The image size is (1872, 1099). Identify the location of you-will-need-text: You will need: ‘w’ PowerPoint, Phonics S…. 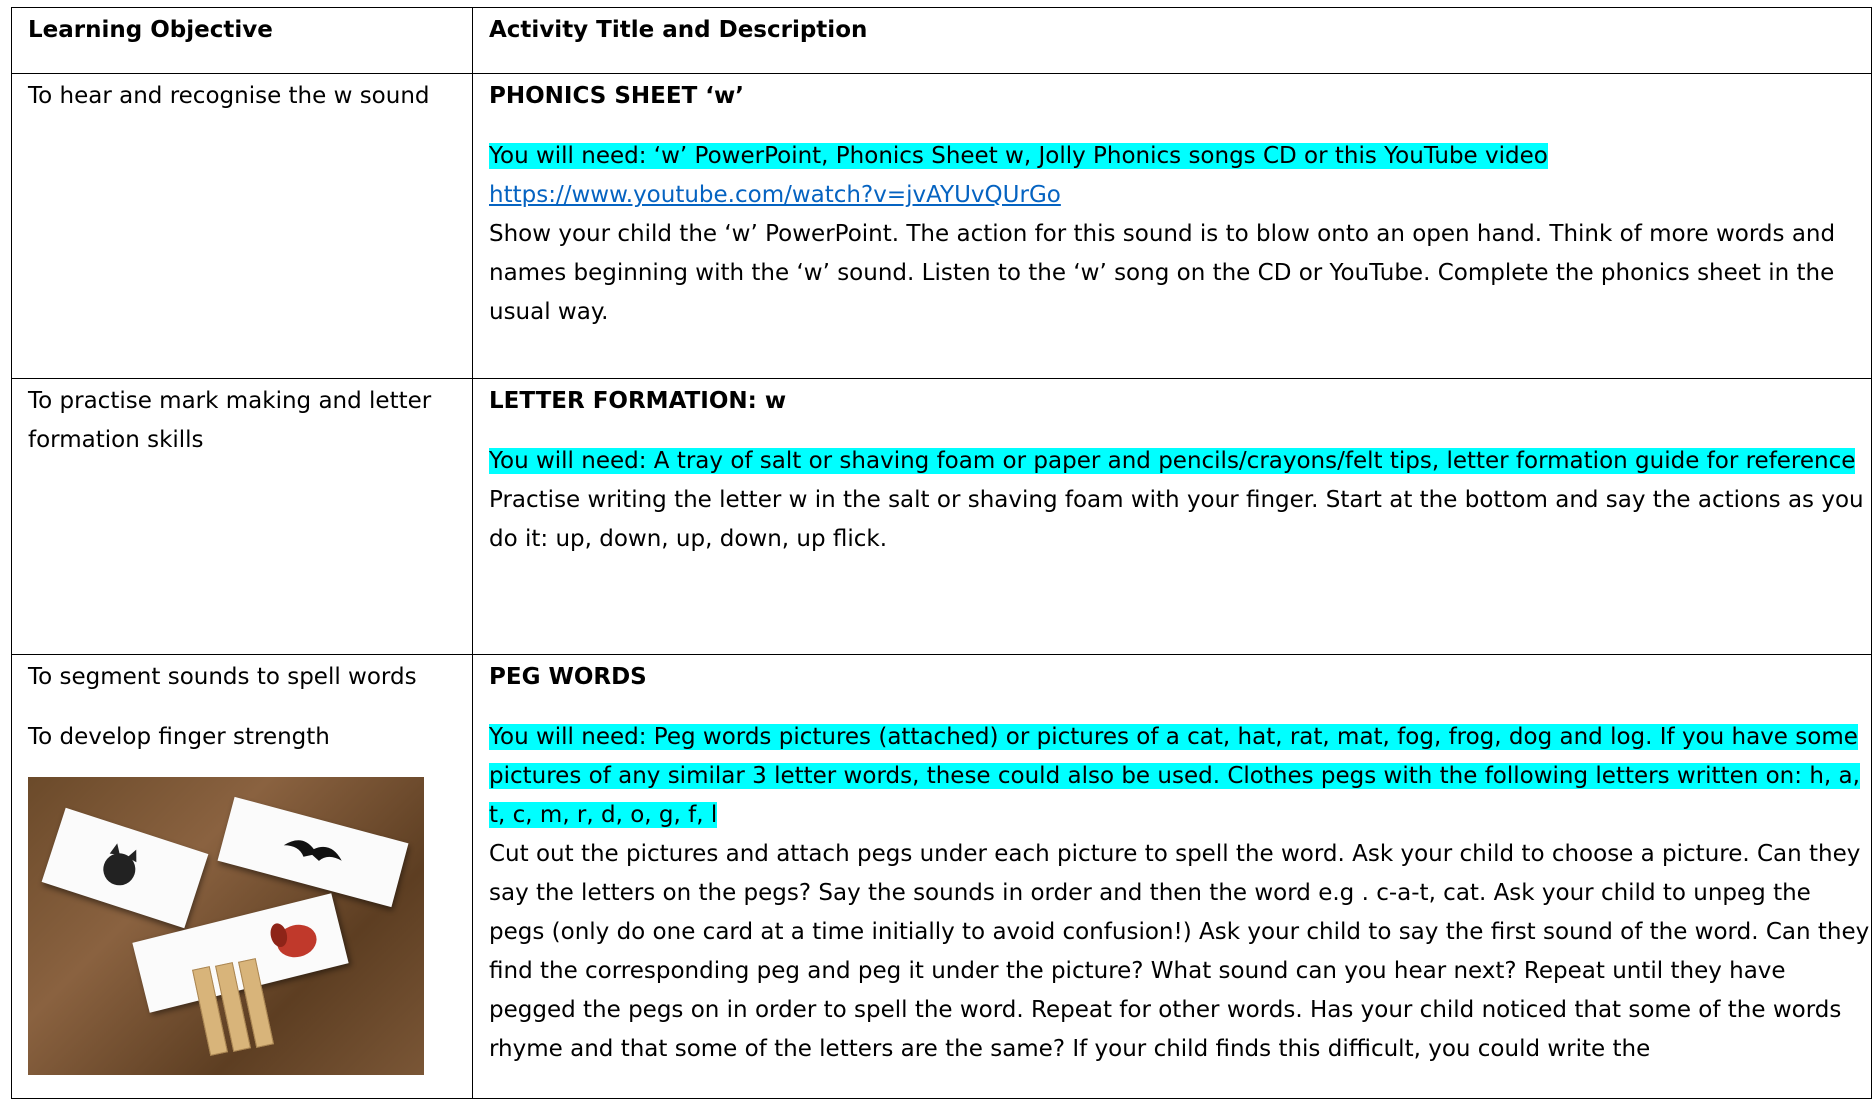
(1018, 156).